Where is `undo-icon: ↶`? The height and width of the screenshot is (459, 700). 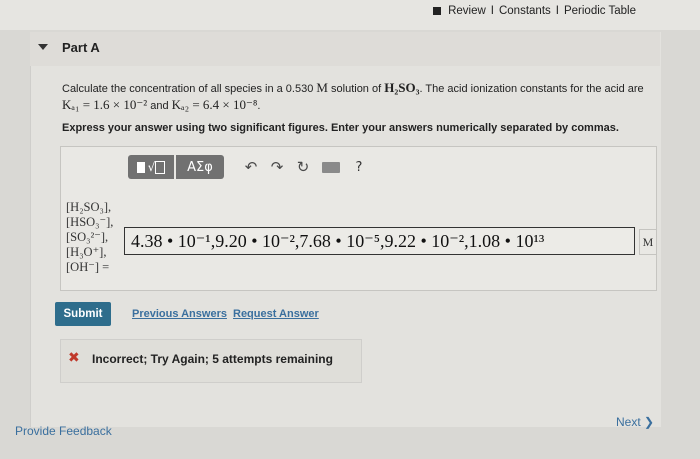 undo-icon: ↶ is located at coordinates (251, 167).